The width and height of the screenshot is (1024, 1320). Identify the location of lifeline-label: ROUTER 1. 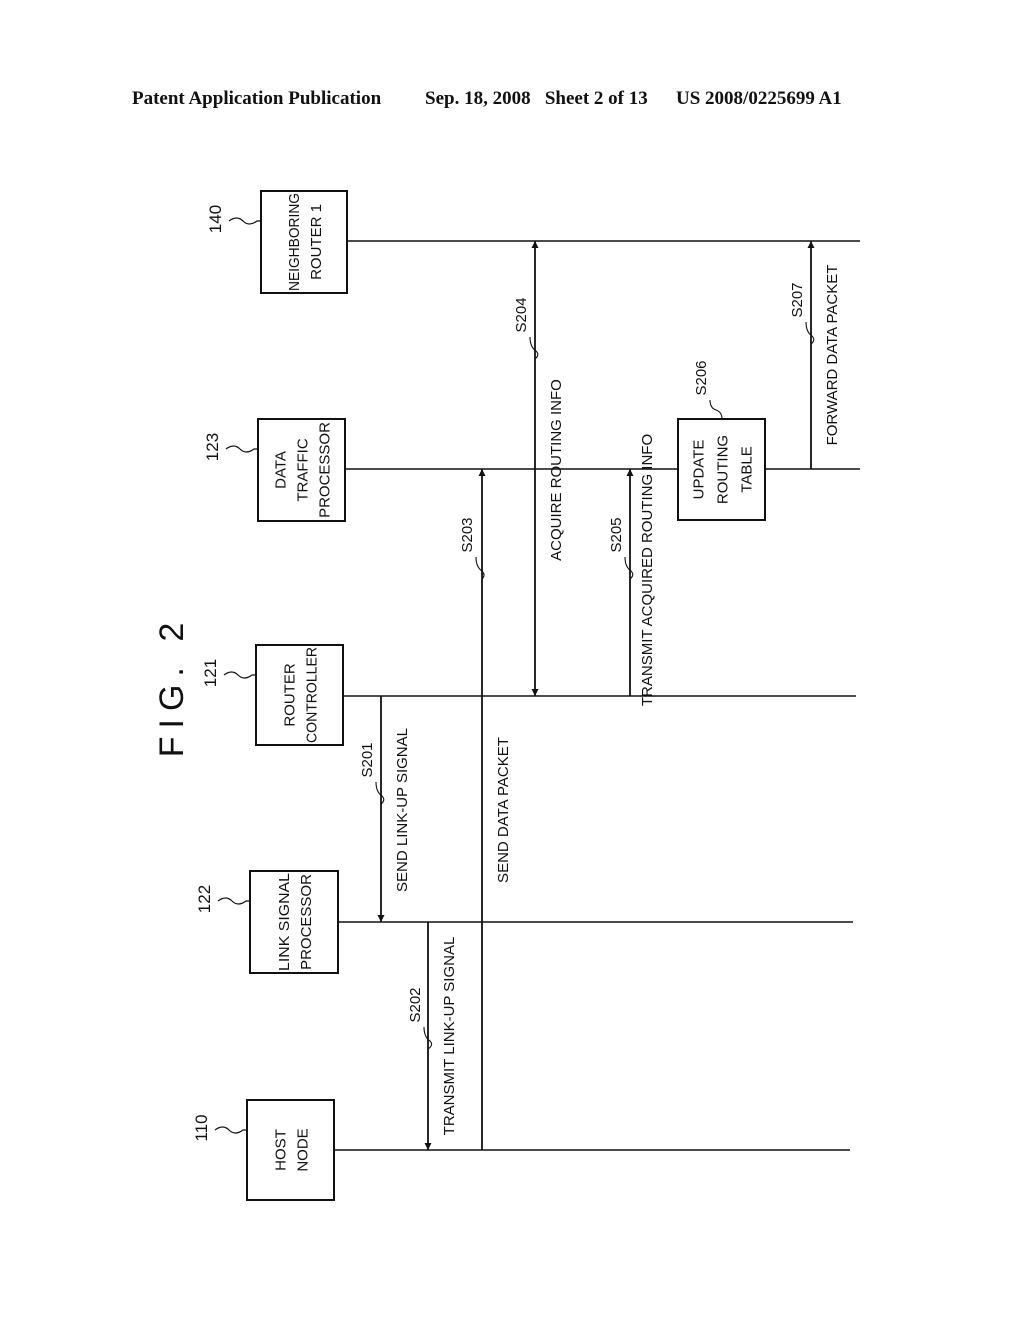
(316, 242).